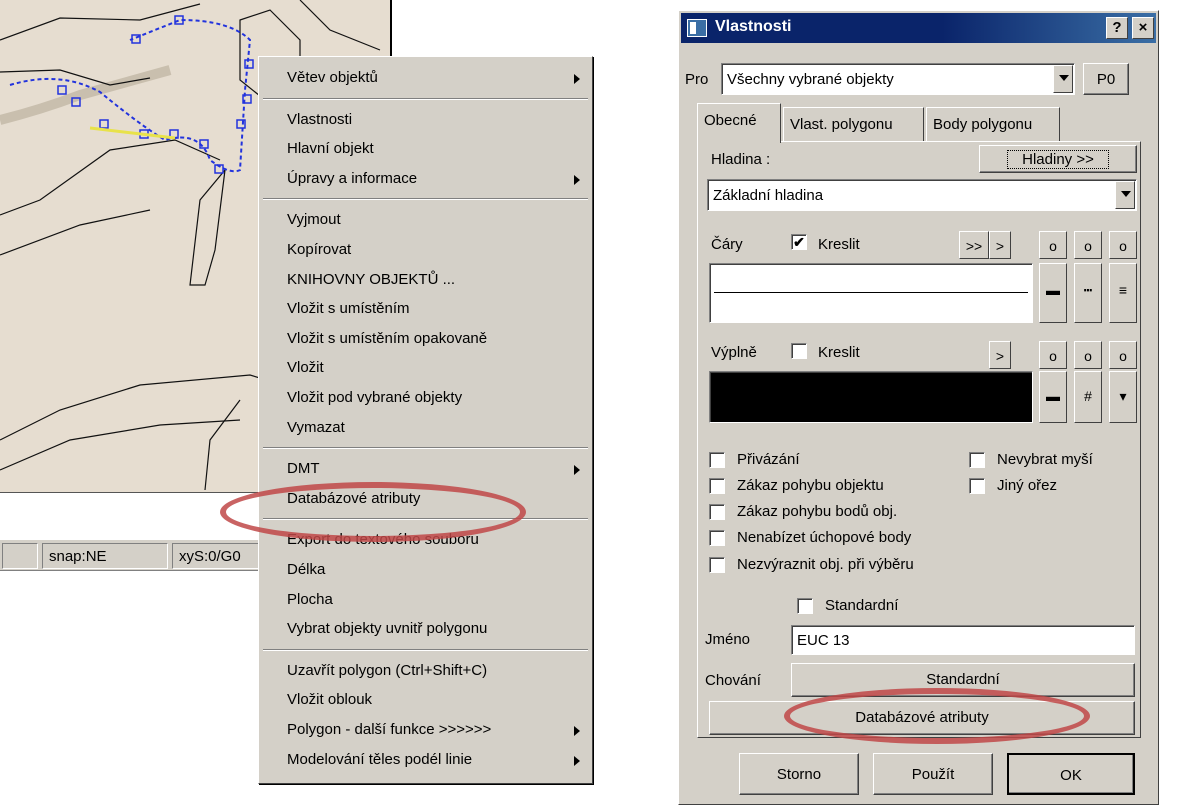 This screenshot has width=1187, height=805. Describe the element at coordinates (1088, 355) in the screenshot. I see `vyplne-option-2: o` at that location.